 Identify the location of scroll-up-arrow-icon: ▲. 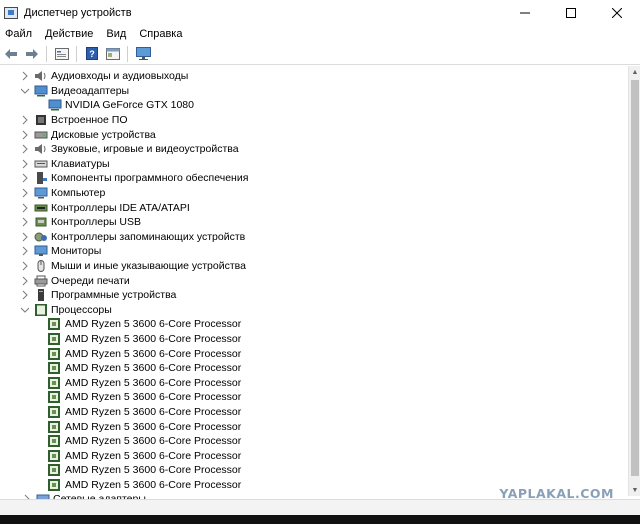
(634, 72).